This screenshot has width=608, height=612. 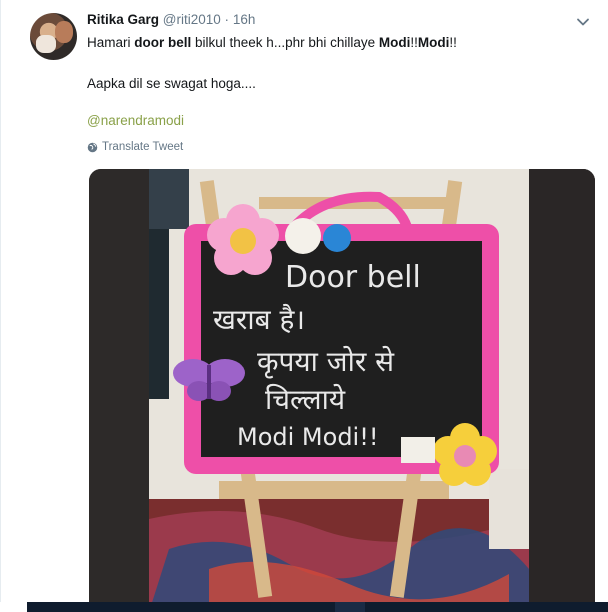 I want to click on display-name: Ritika Garg, so click(x=123, y=19).